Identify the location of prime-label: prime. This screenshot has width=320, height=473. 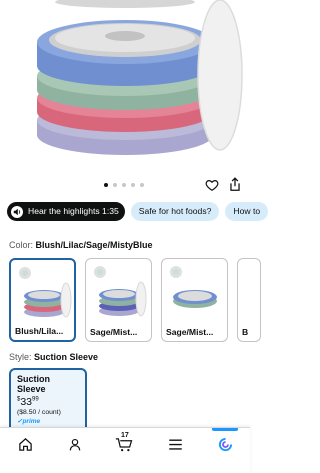
(31, 421).